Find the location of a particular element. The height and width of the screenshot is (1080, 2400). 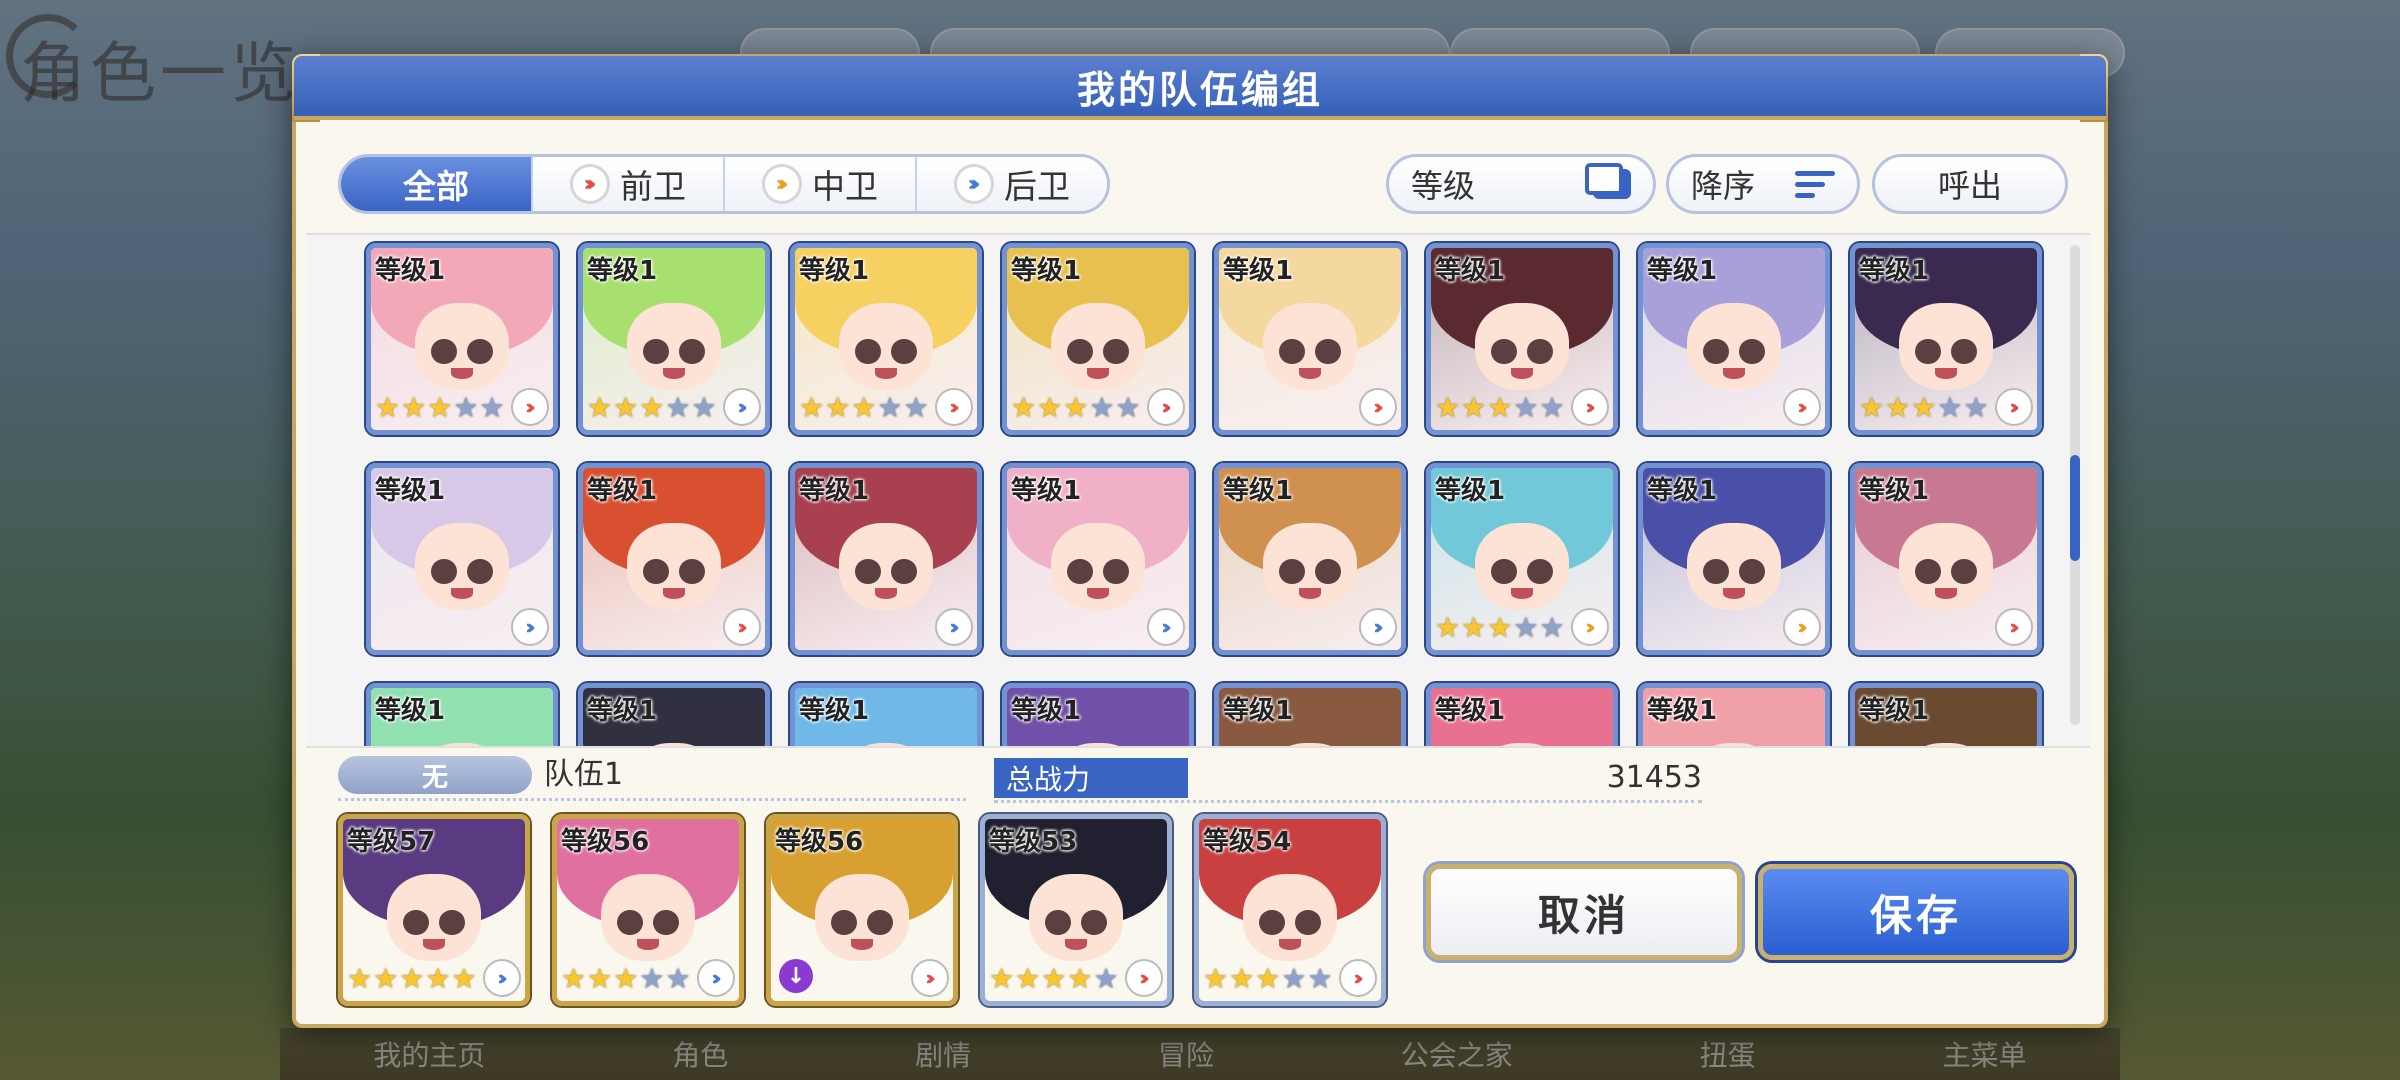

mid-role-icon: ››› is located at coordinates (1802, 627).